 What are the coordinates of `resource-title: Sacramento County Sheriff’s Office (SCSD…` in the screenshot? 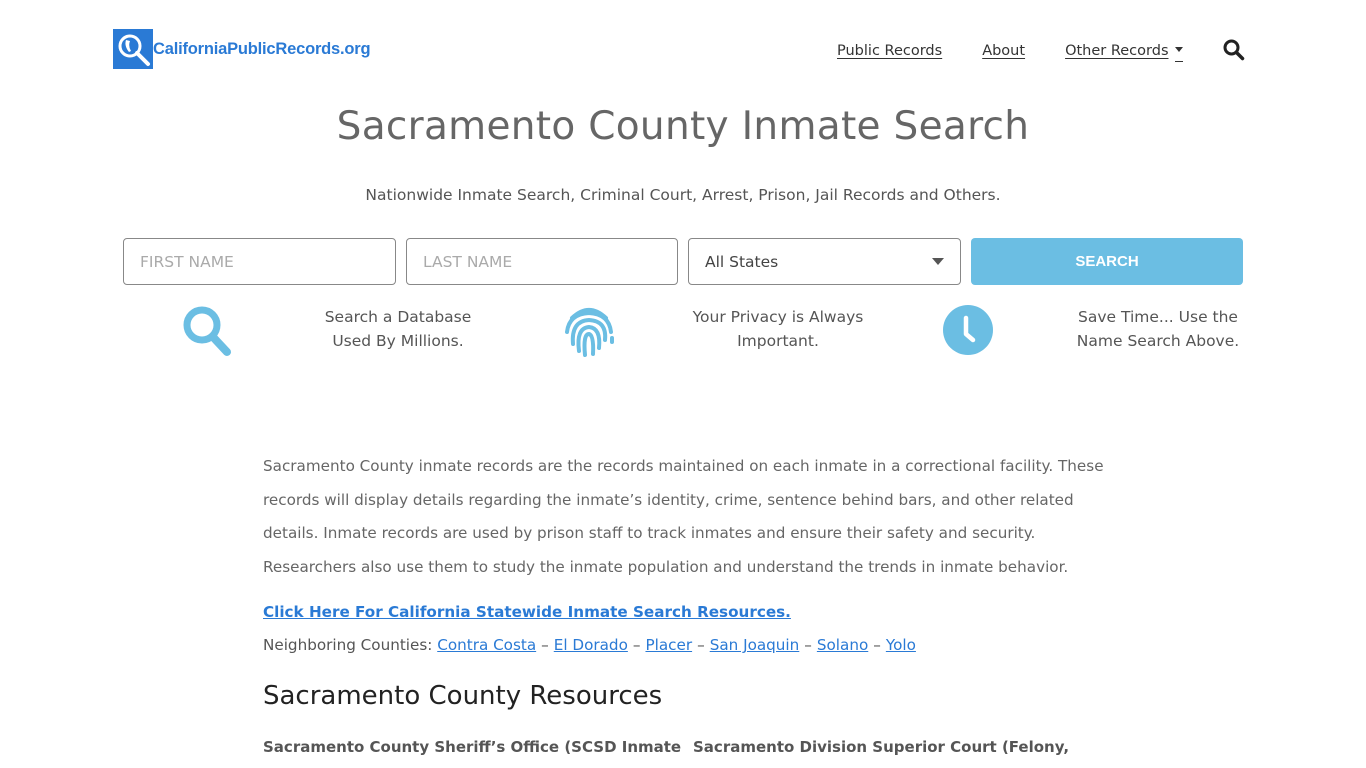 It's located at (472, 747).